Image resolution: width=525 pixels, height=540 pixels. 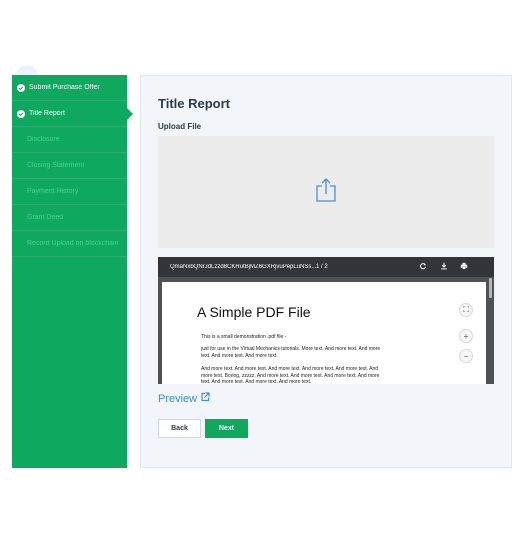 What do you see at coordinates (73, 243) in the screenshot?
I see `sidebar-step-label: Record Upload on blockchain` at bounding box center [73, 243].